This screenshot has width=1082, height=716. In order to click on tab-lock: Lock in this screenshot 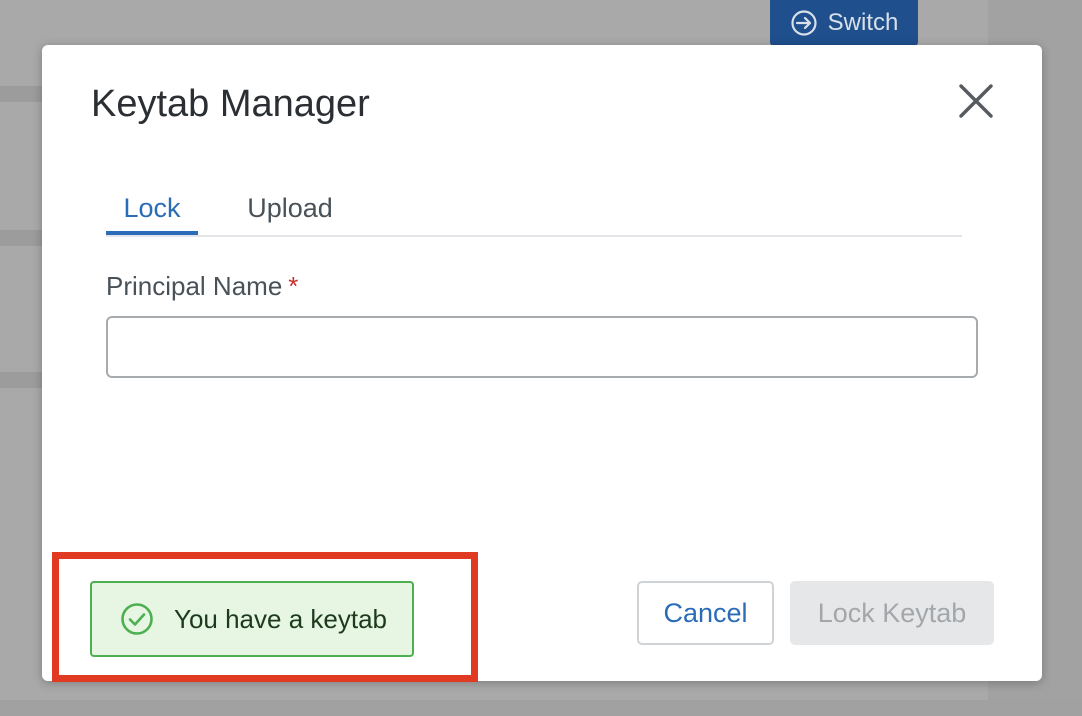, I will do `click(152, 209)`.